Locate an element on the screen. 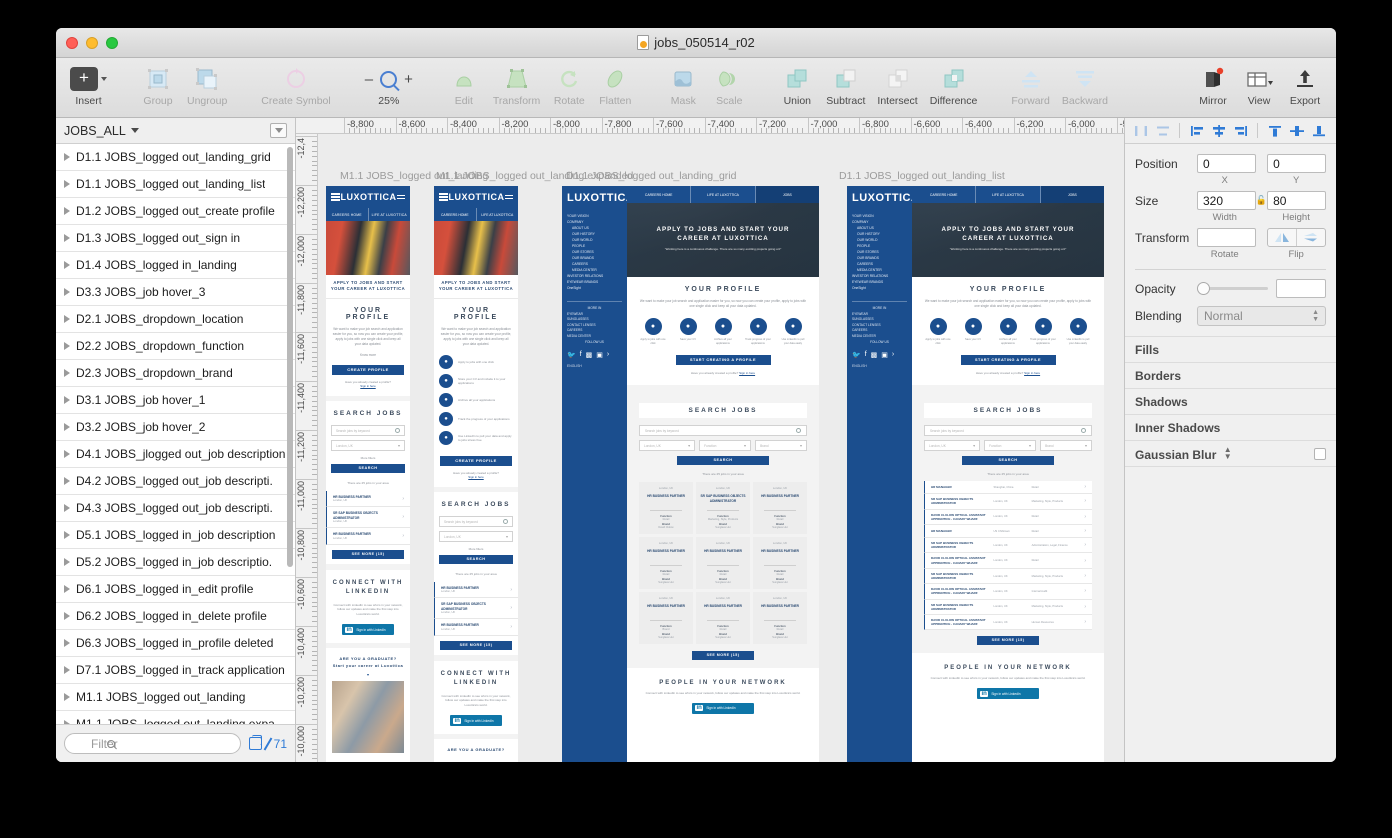 This screenshot has height=838, width=1392. social-icons: 🐦 f ▩ ▣ › is located at coordinates (594, 355).